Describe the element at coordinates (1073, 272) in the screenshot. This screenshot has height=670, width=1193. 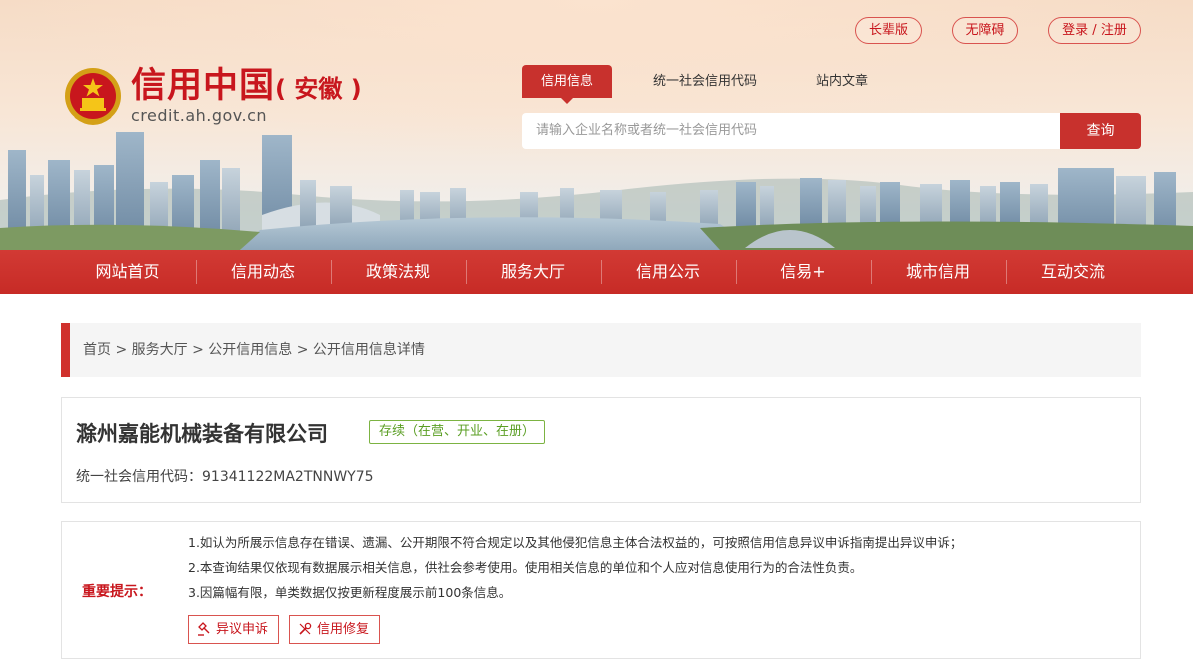
I see `nav-interaction: 互动交流` at that location.